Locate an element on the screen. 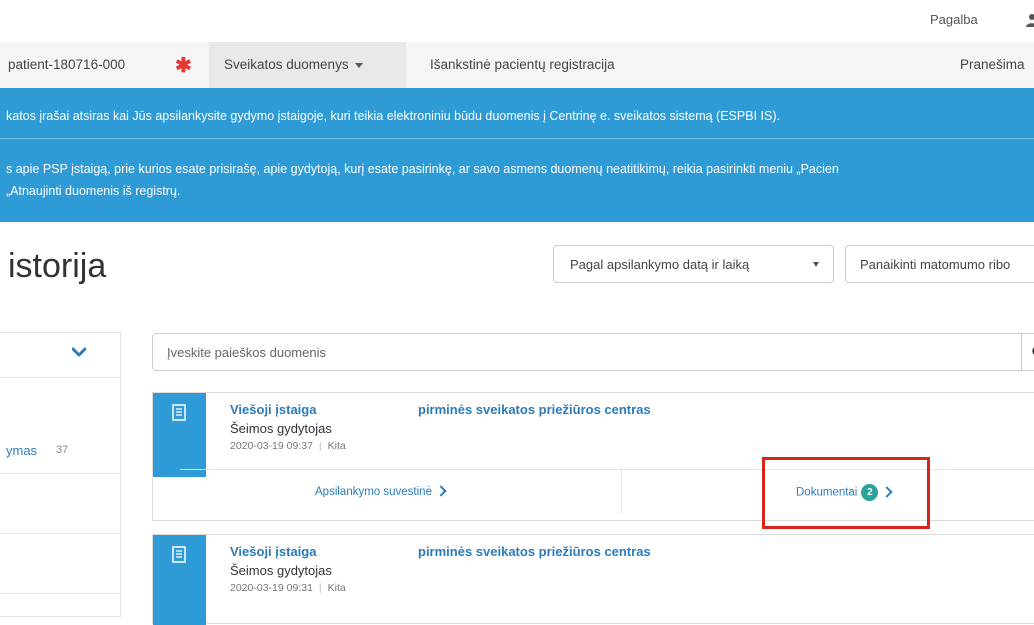 This screenshot has height=625, width=1034. select-caret-icon is located at coordinates (816, 264).